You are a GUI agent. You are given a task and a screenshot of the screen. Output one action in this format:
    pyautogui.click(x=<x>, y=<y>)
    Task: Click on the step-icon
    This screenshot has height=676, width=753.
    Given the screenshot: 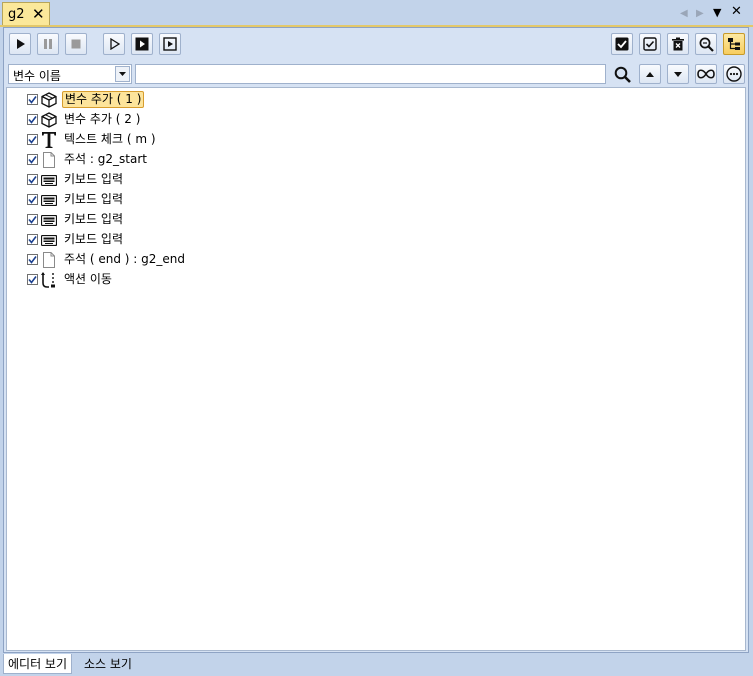 What is the action you would take?
    pyautogui.click(x=115, y=44)
    